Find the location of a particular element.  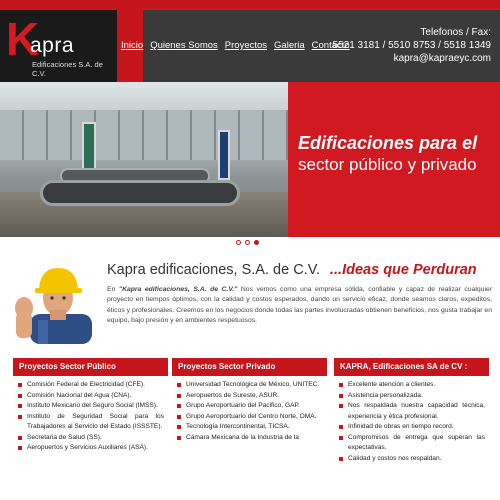

intro-title: Kapra edificaciones, S.A. de C.V. is located at coordinates (214, 270).